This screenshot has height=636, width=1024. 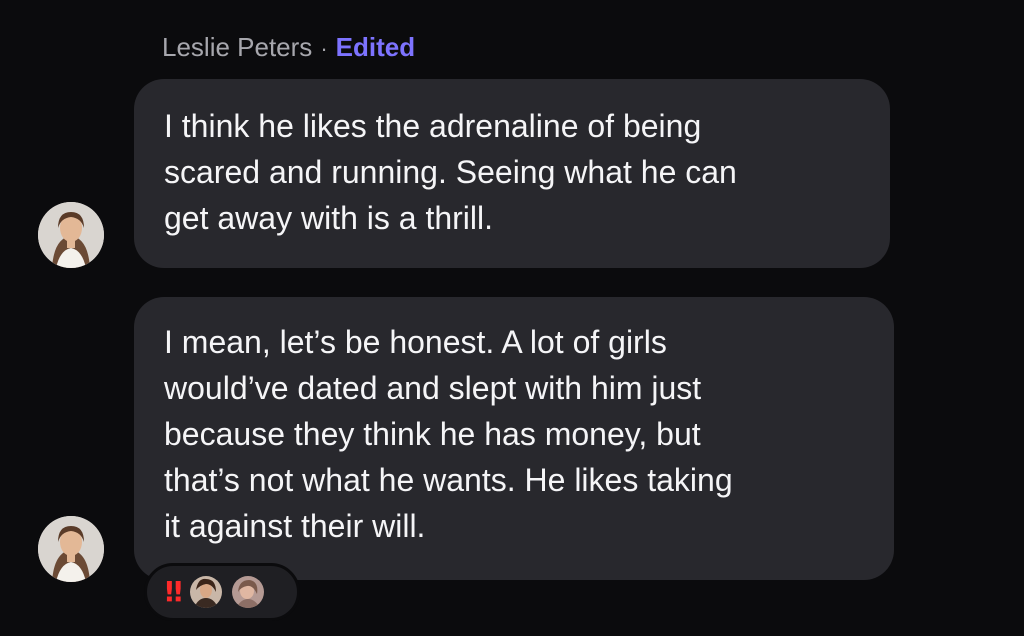 I want to click on double-exclamation-icon: ‼, so click(x=173, y=591).